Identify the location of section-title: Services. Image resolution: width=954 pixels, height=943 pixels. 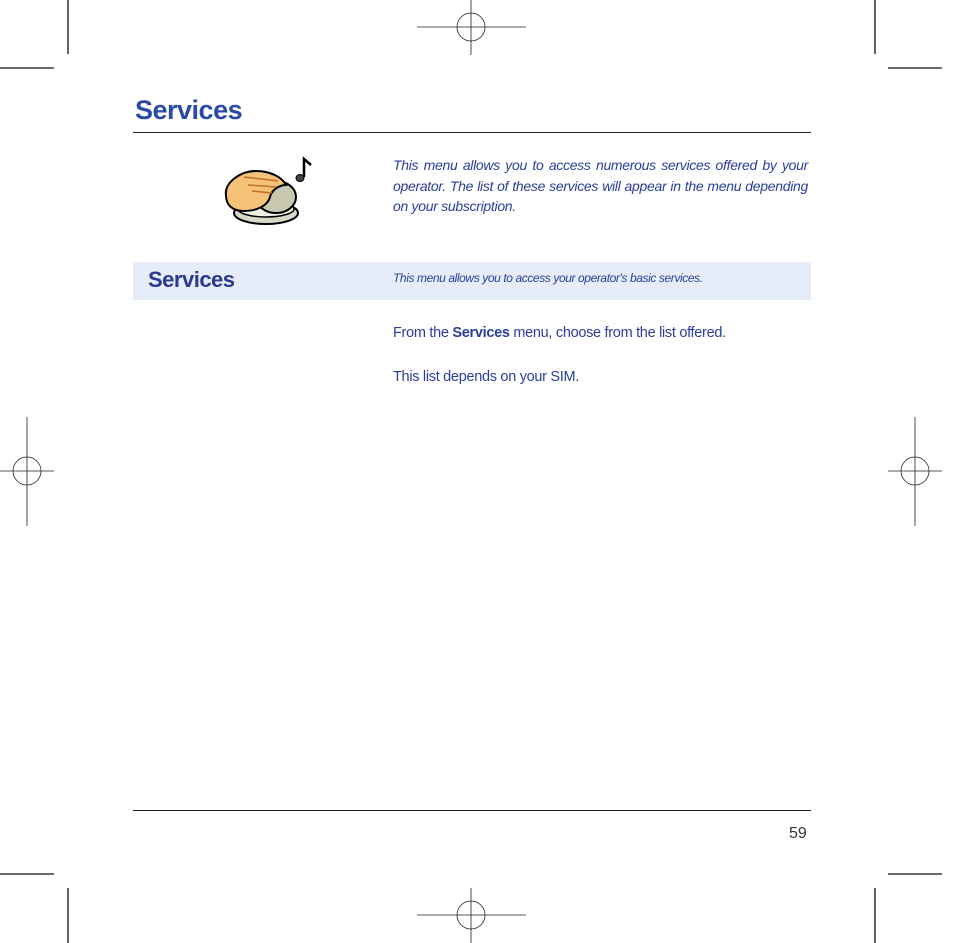
(191, 279).